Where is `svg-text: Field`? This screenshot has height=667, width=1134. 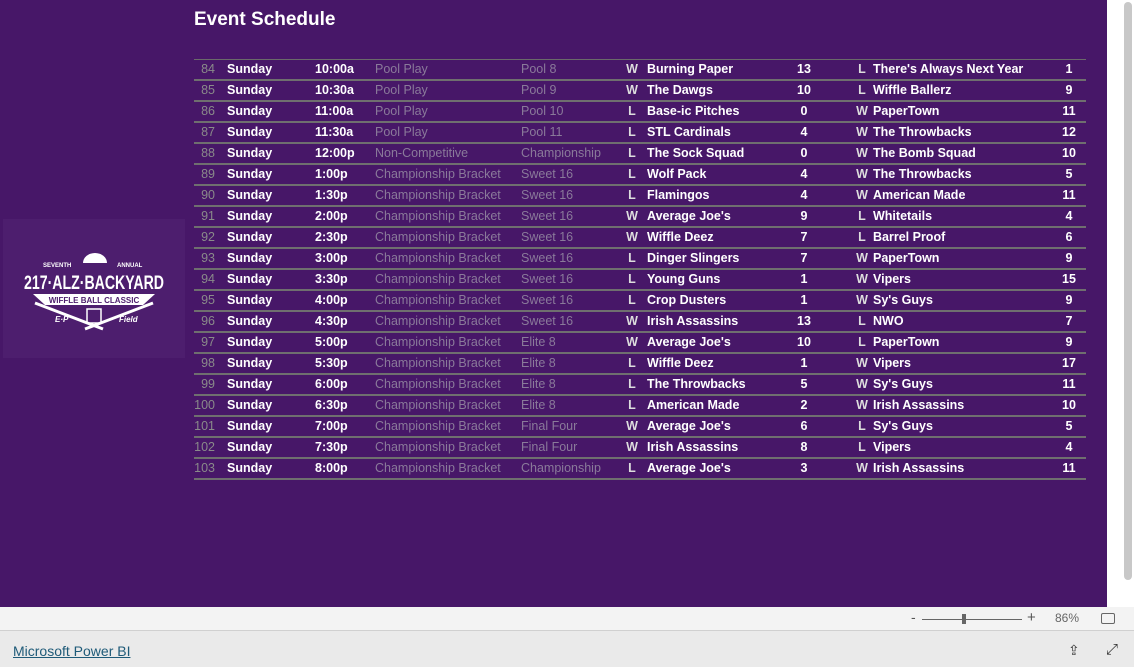 svg-text: Field is located at coordinates (129, 319).